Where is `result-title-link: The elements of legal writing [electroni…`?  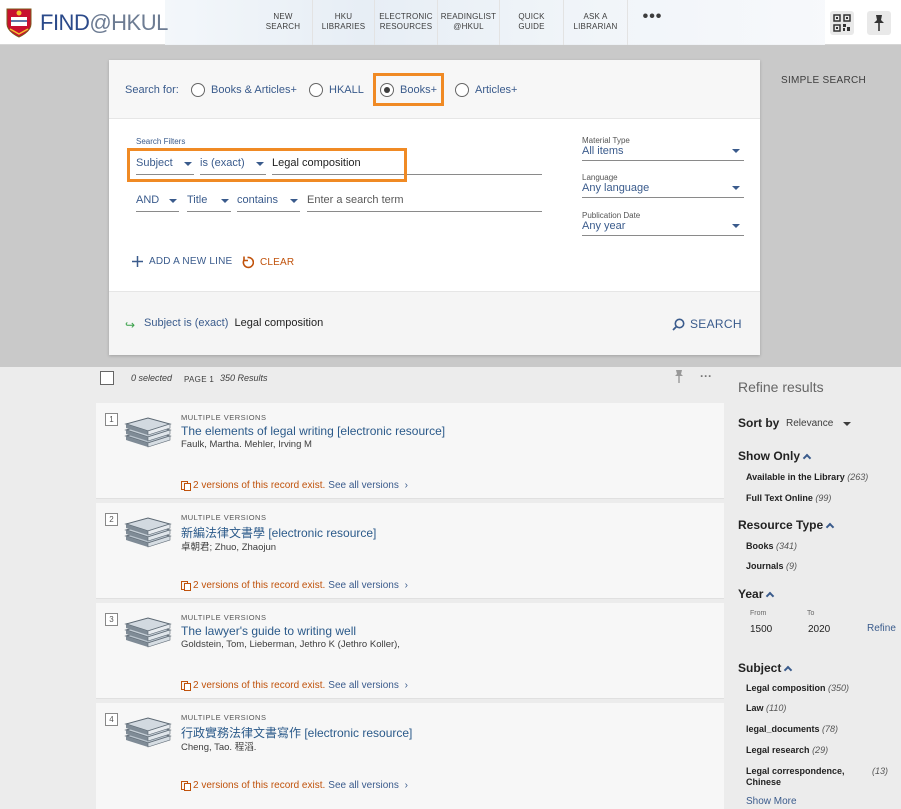 result-title-link: The elements of legal writing [electroni… is located at coordinates (313, 431).